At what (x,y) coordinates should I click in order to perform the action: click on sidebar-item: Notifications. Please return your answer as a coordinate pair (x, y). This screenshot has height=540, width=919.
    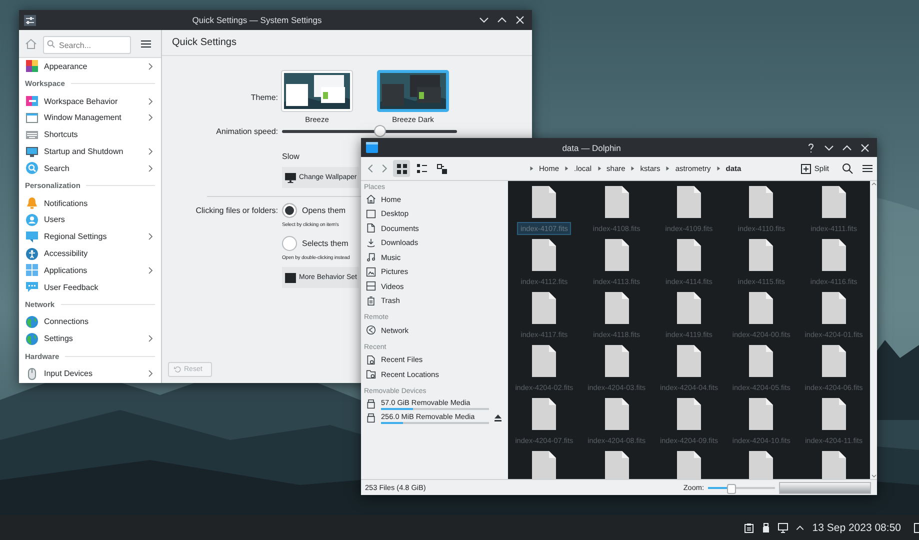
    Looking at the image, I should click on (99, 203).